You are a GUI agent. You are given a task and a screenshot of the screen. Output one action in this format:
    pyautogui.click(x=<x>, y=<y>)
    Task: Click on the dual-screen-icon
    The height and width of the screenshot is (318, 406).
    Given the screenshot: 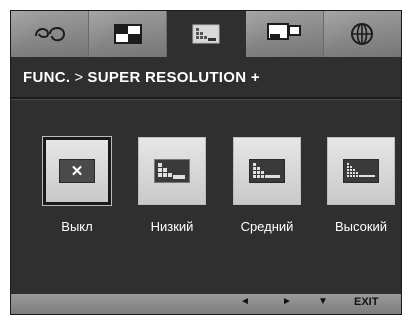 What is the action you would take?
    pyautogui.click(x=284, y=31)
    